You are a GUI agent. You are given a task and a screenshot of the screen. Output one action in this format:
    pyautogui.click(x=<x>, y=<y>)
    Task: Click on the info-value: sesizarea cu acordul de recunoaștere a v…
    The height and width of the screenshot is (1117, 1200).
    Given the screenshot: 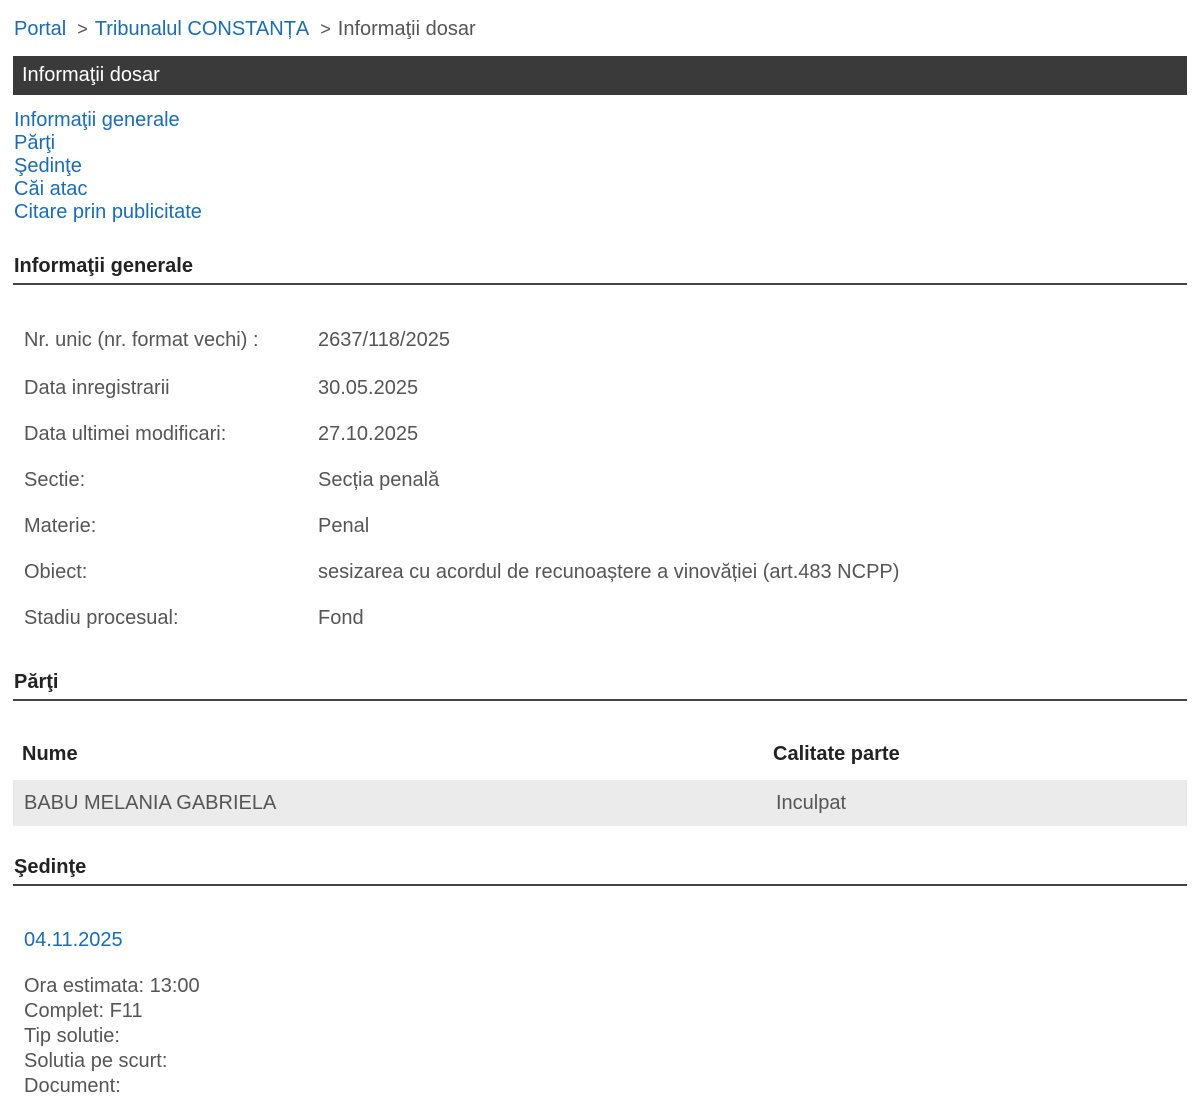 What is the action you would take?
    pyautogui.click(x=609, y=572)
    